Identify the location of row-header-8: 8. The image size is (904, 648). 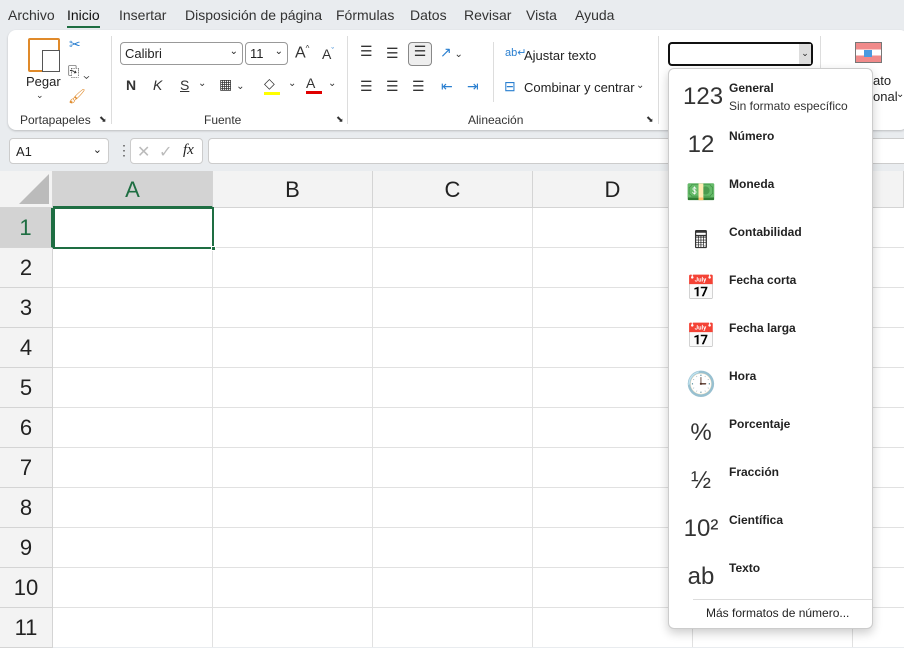
(26, 508).